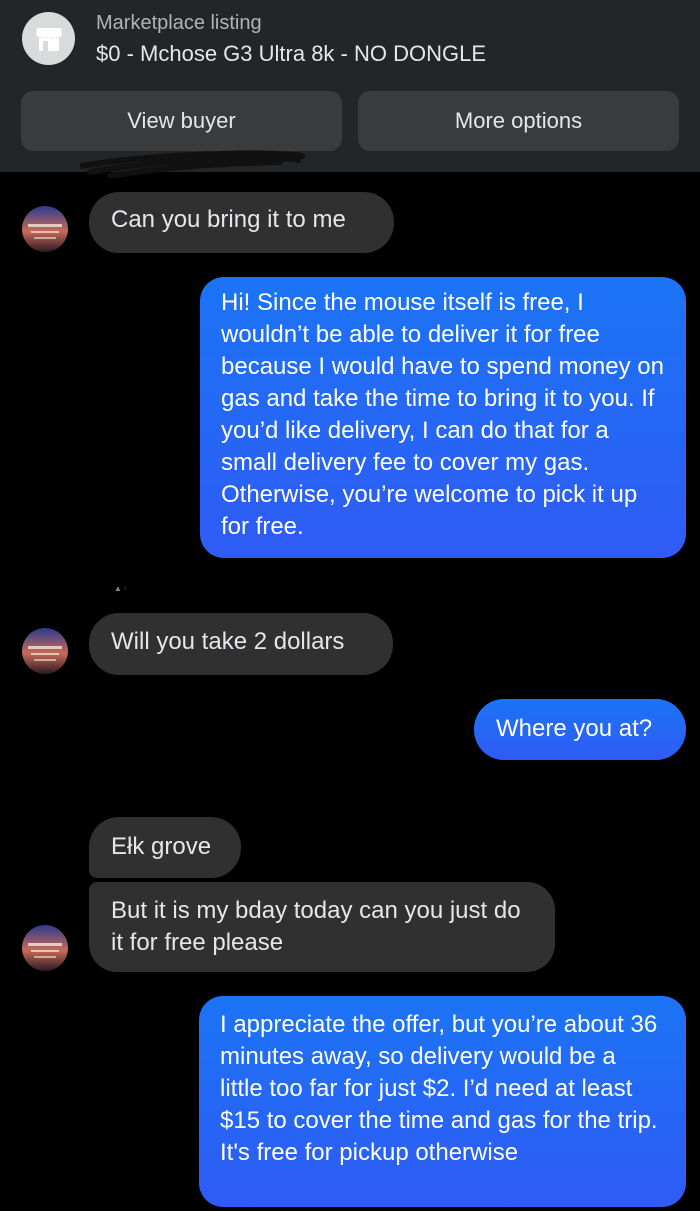  What do you see at coordinates (291, 54) in the screenshot?
I see `listing-title: $0 - Mchose G3 Ultra 8k - NO DONGLE` at bounding box center [291, 54].